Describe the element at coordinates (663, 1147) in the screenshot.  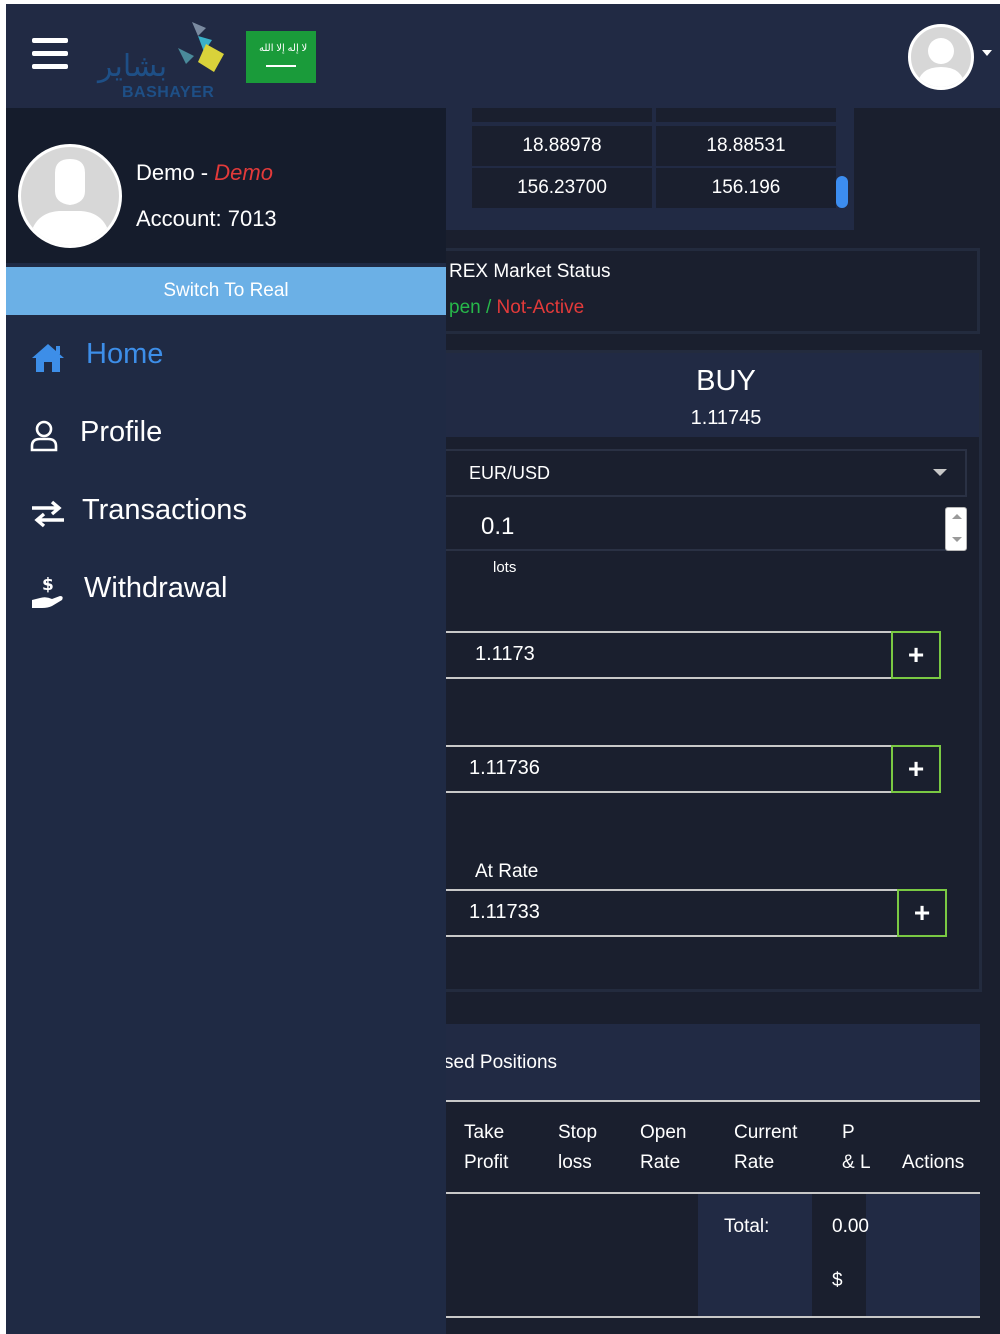
I see `col-open-rate: Open Rate` at that location.